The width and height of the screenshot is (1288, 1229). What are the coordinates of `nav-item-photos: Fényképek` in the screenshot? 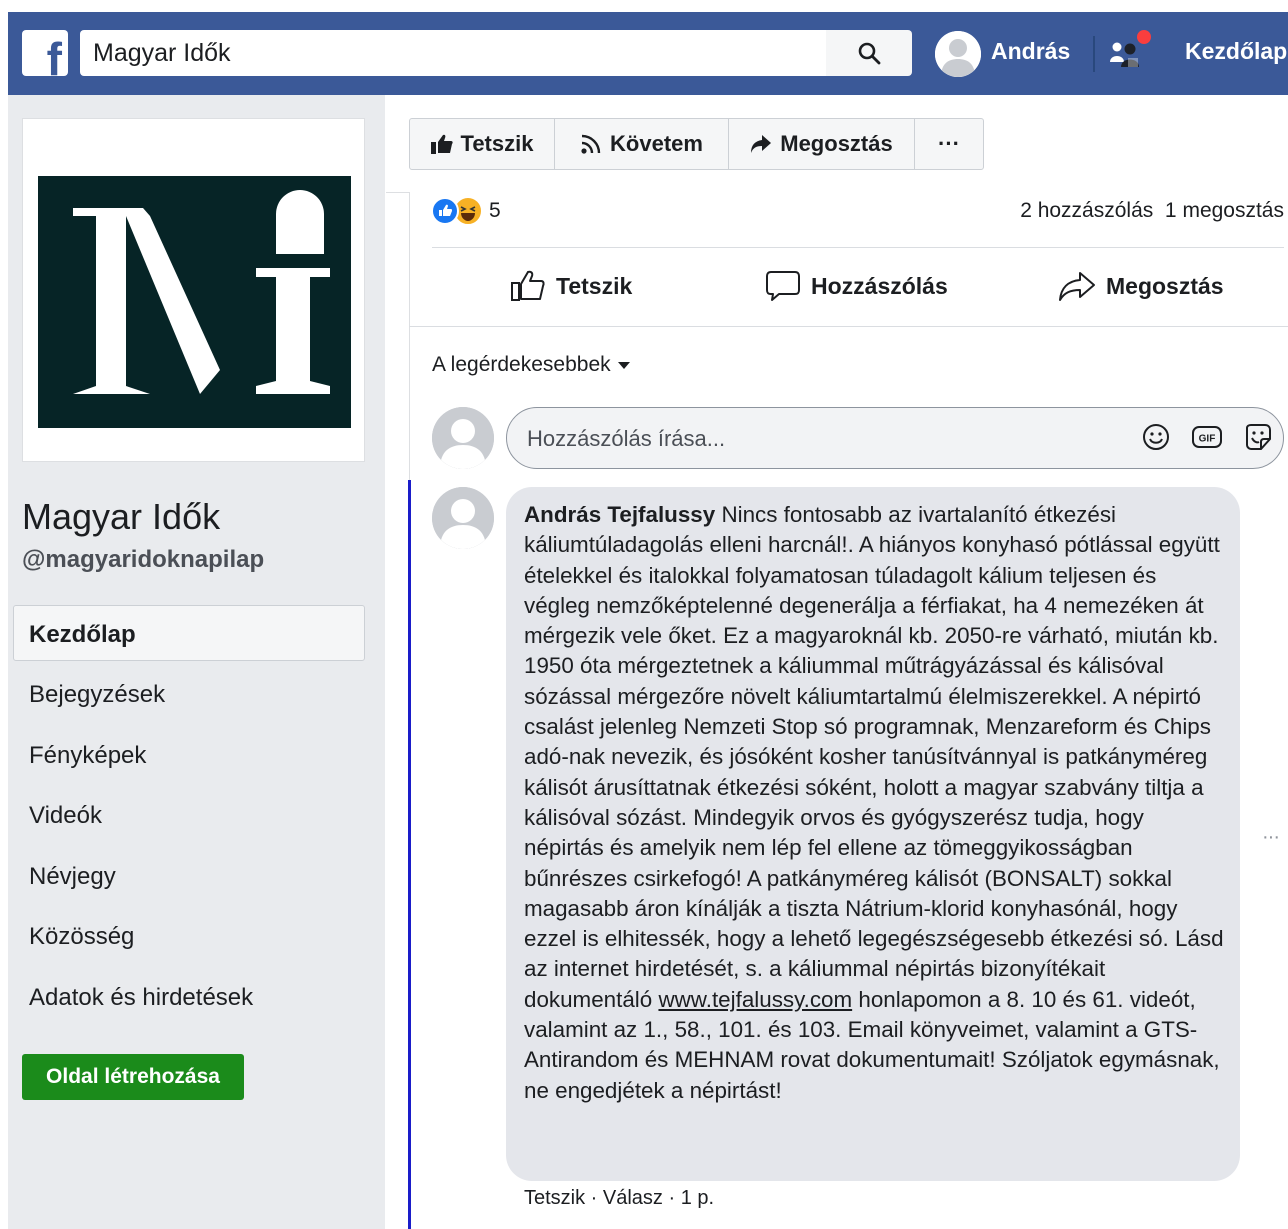 It's located at (87, 756).